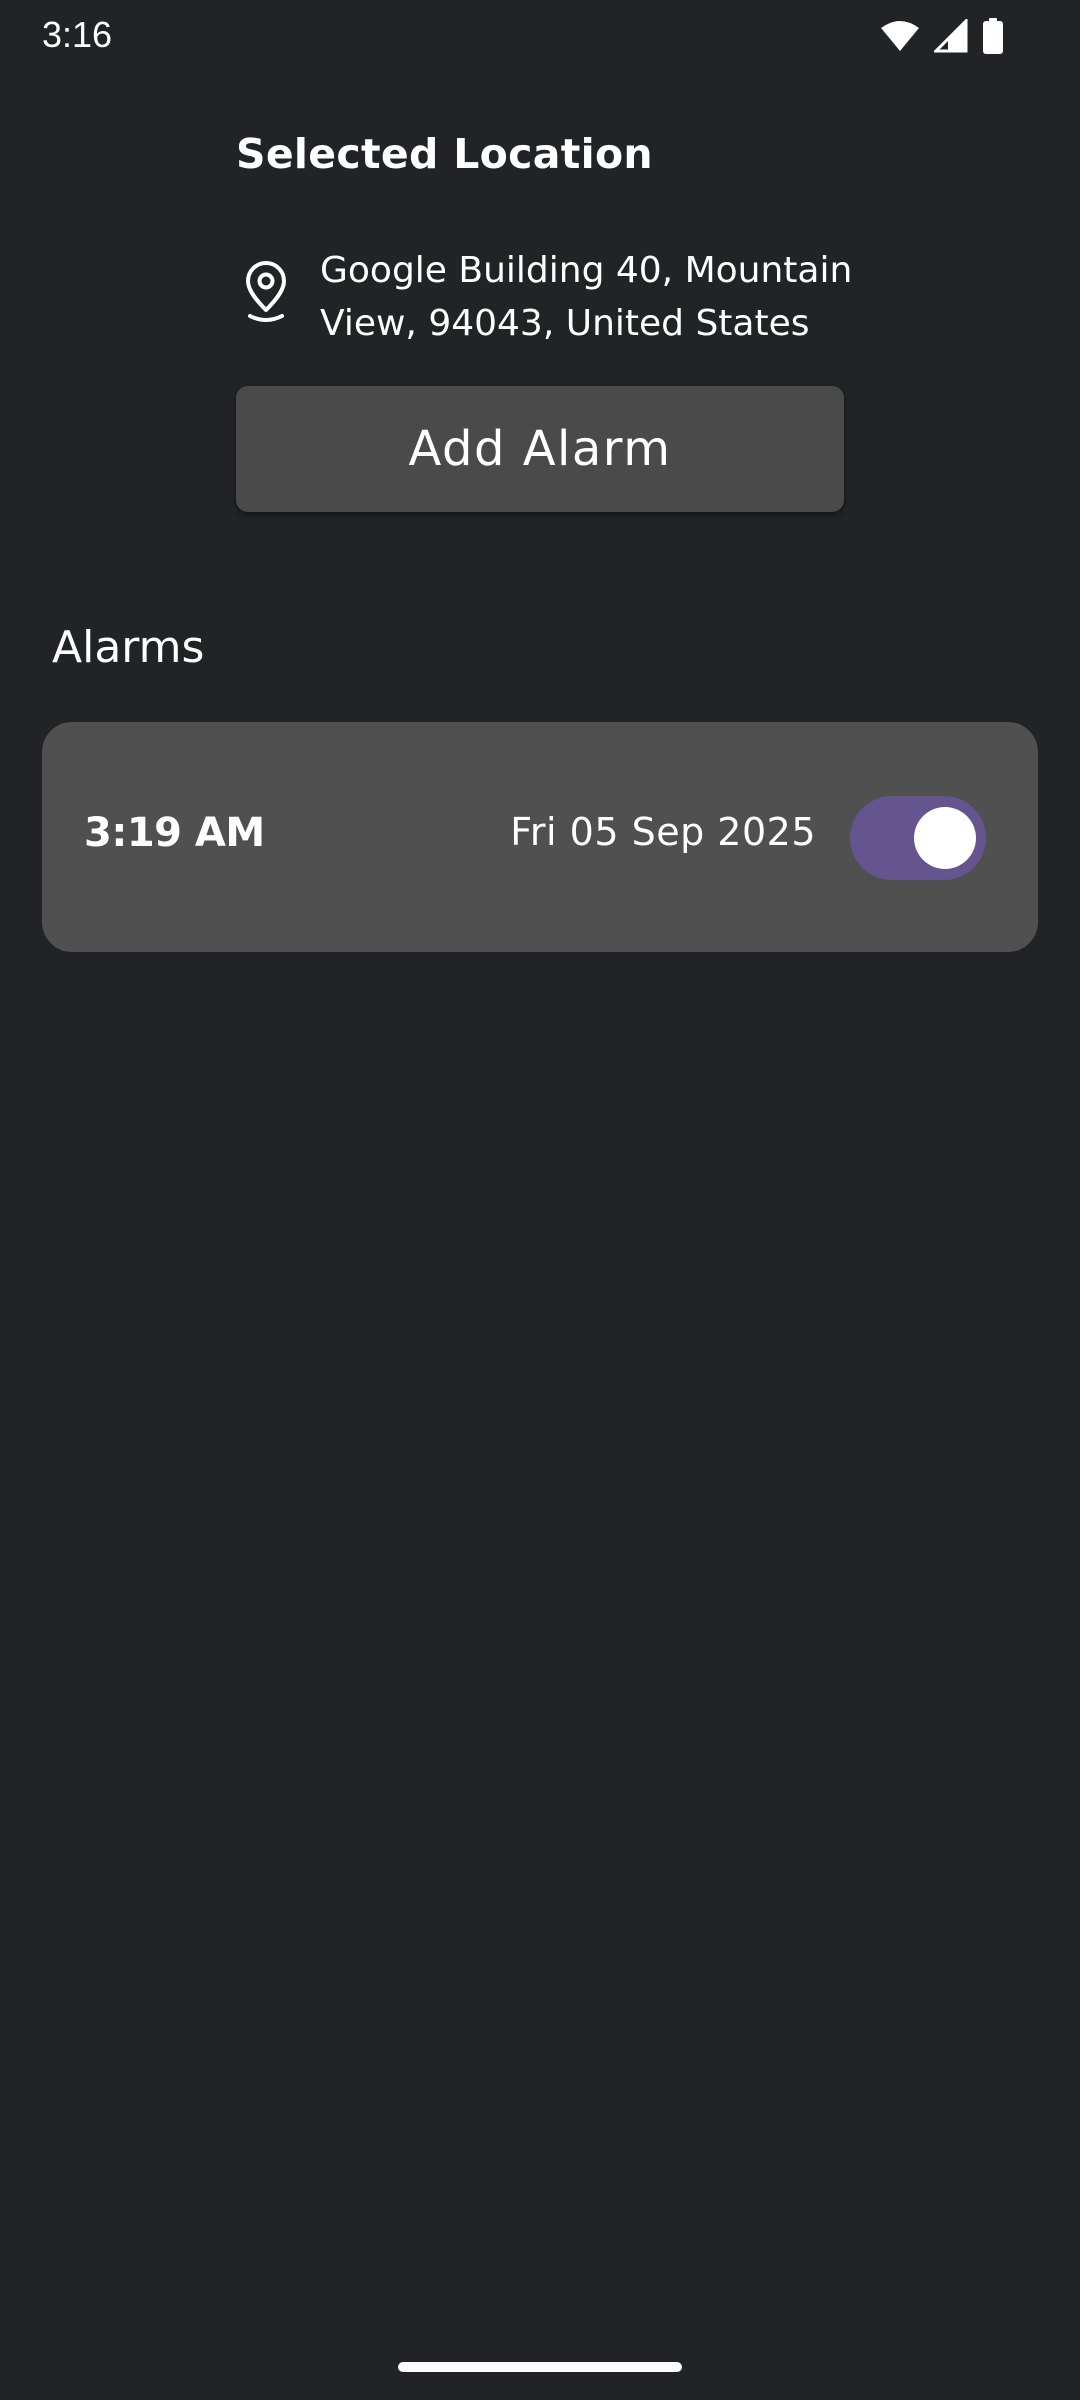 The height and width of the screenshot is (2400, 1080). I want to click on alarm-time: 3:19 AM, so click(174, 833).